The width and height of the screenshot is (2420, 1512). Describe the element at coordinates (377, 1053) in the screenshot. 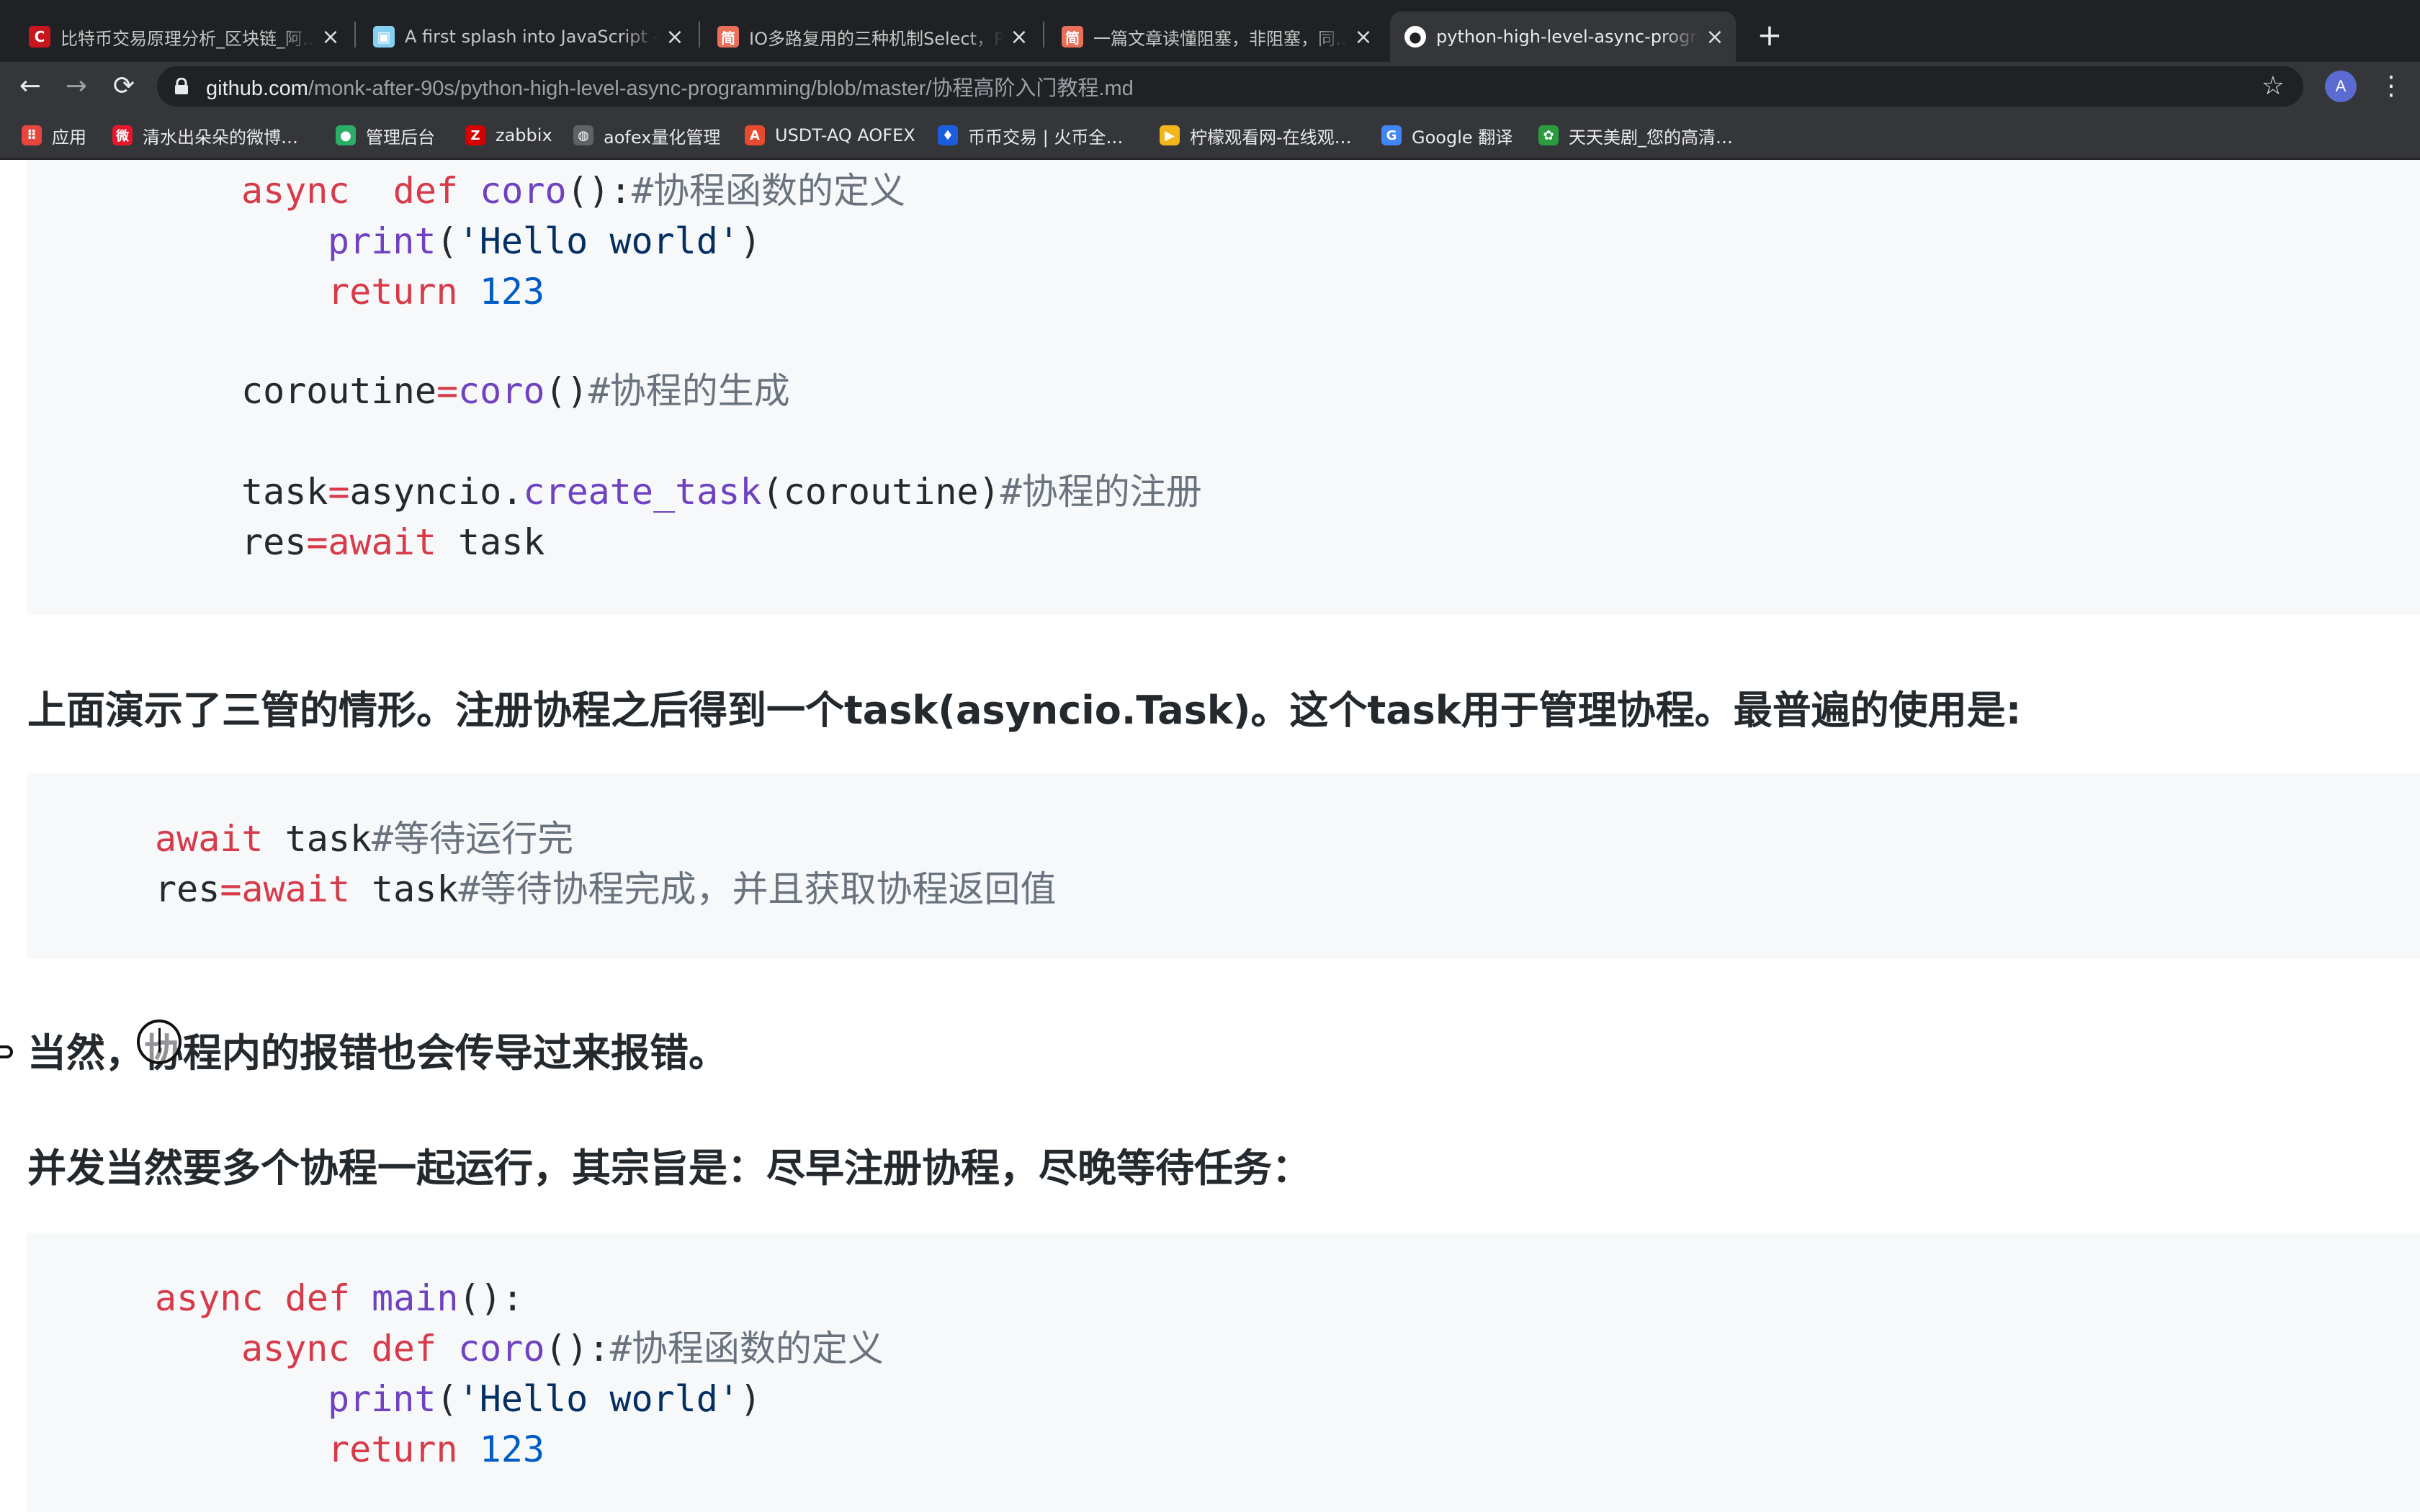

I see `doc-heading-2: 当然，协程内的报错也会传导过来报错。` at that location.